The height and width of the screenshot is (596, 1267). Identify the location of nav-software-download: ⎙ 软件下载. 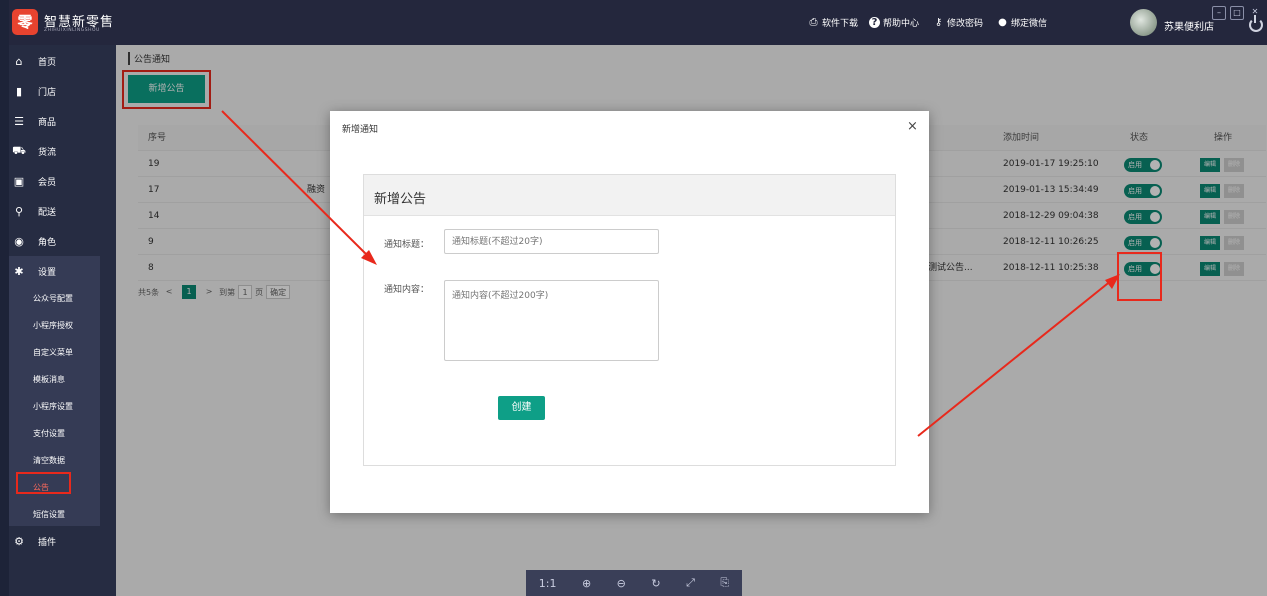
(833, 22).